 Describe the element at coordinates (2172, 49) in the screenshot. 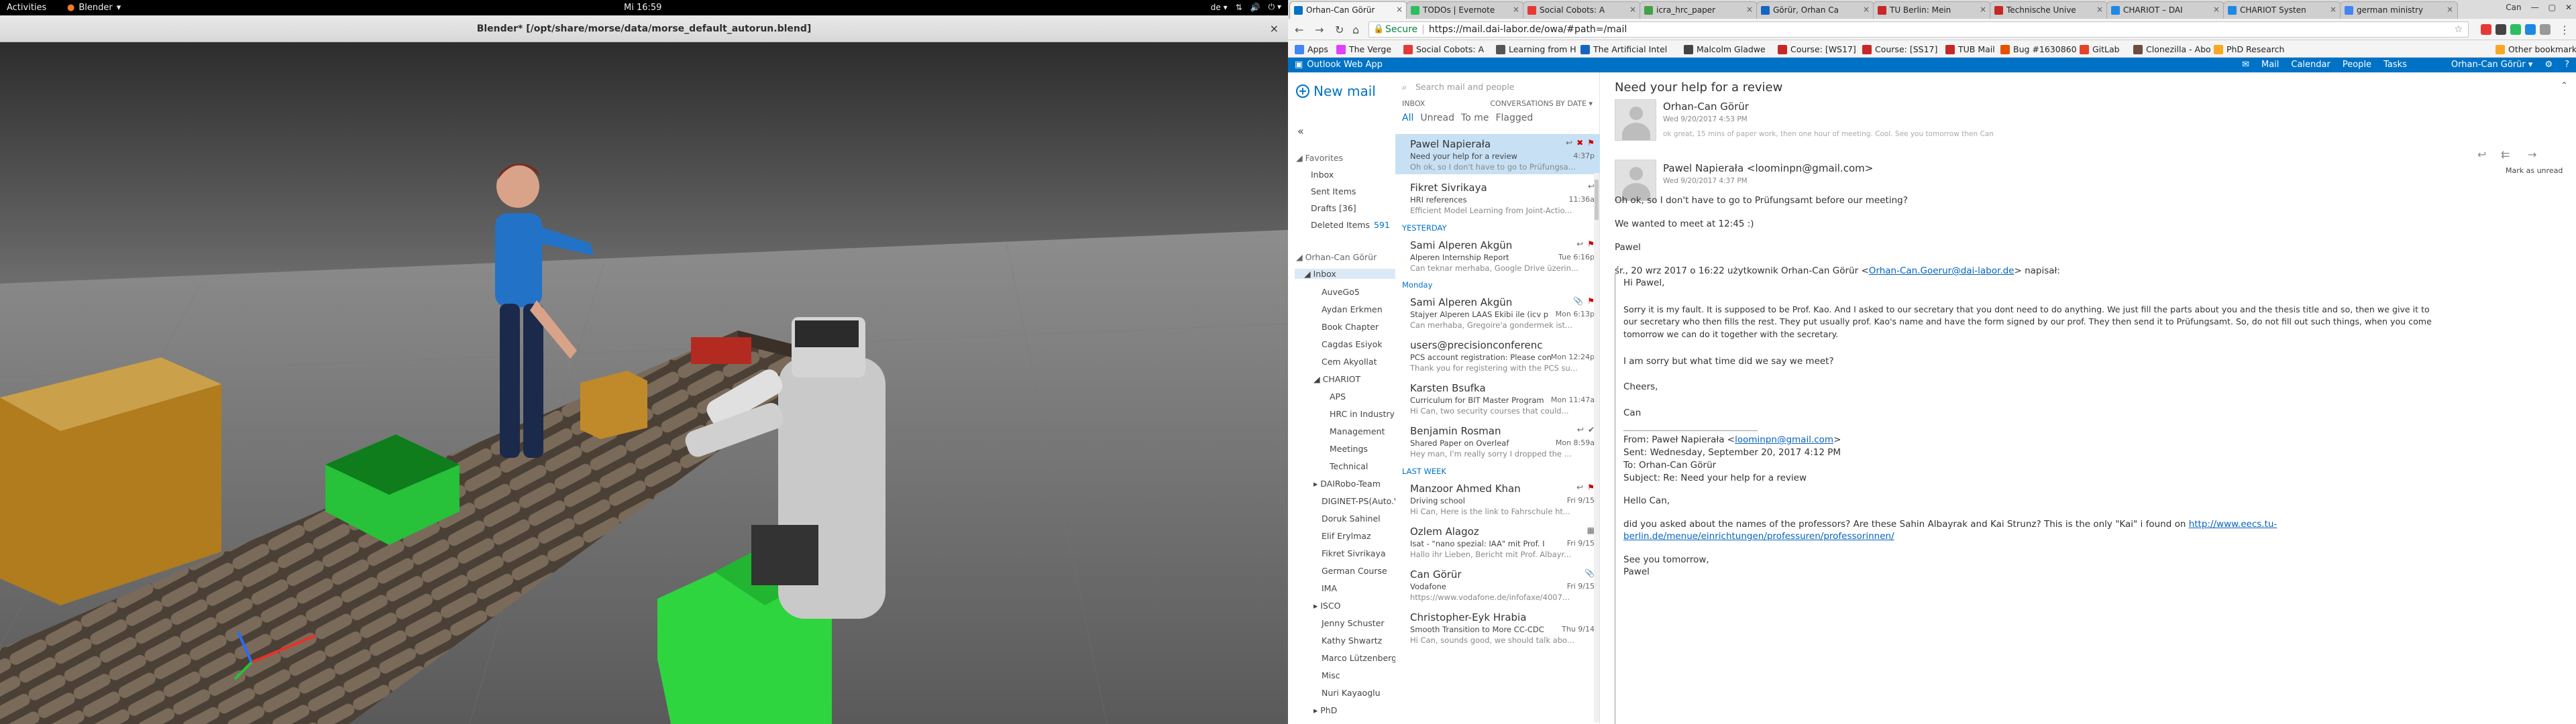

I see `bookmark-item: Clonezilla - Abo` at that location.